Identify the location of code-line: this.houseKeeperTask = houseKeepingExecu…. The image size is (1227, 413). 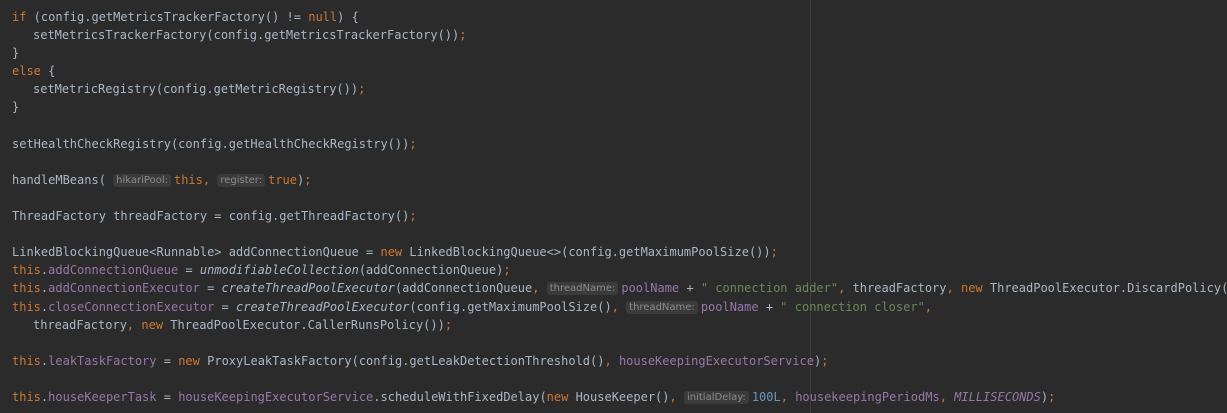
(619, 397).